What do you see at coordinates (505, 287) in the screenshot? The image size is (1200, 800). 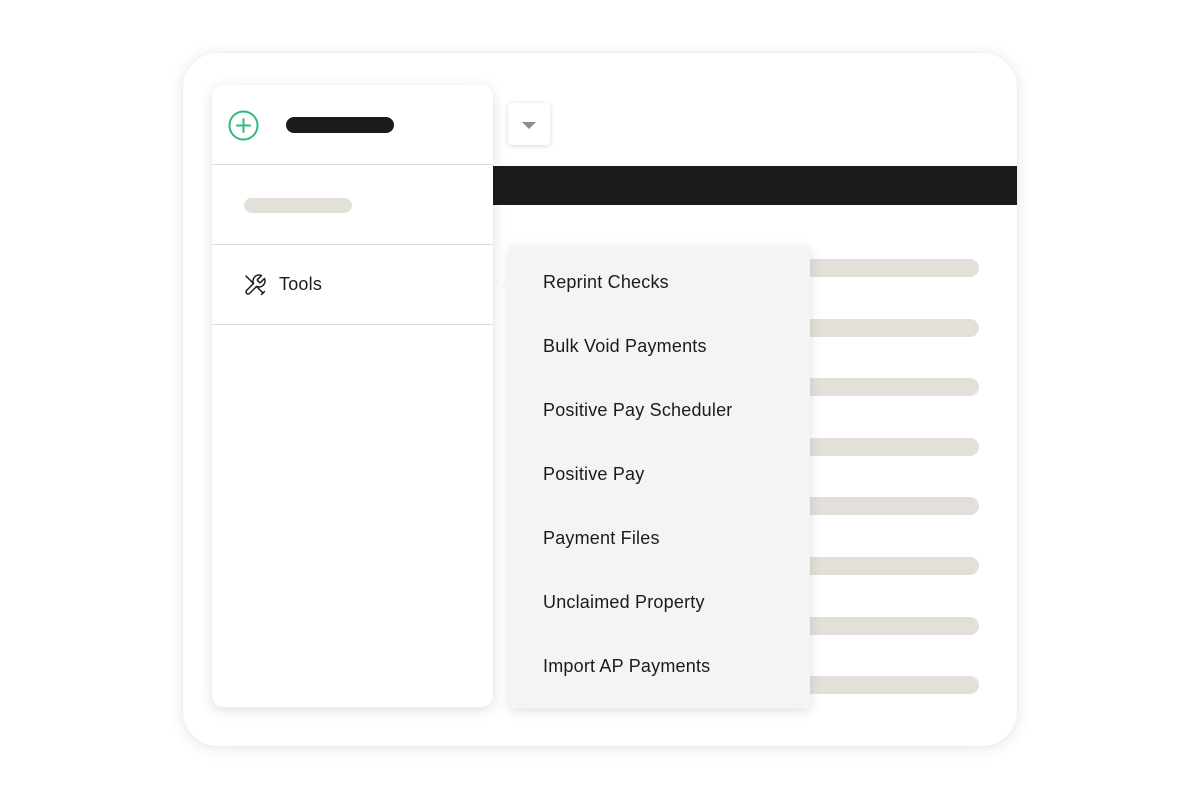 I see `menu-pointer` at bounding box center [505, 287].